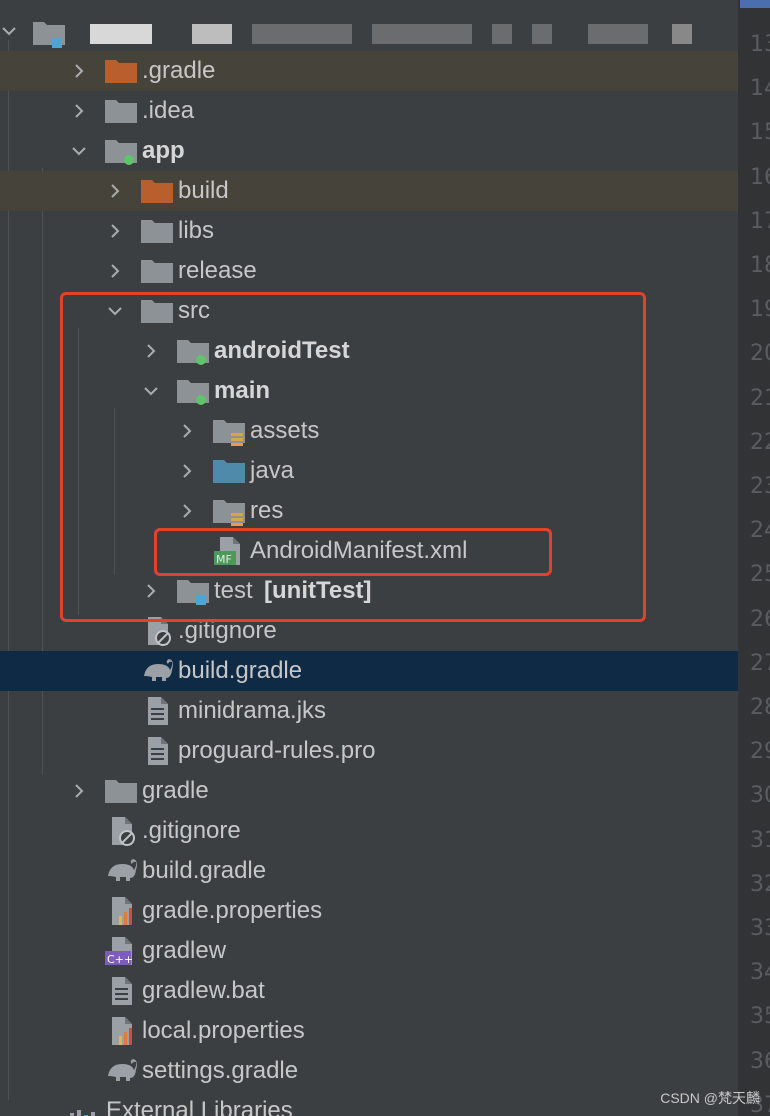 This screenshot has height=1116, width=770. I want to click on tree-row-label: gradle, so click(175, 790).